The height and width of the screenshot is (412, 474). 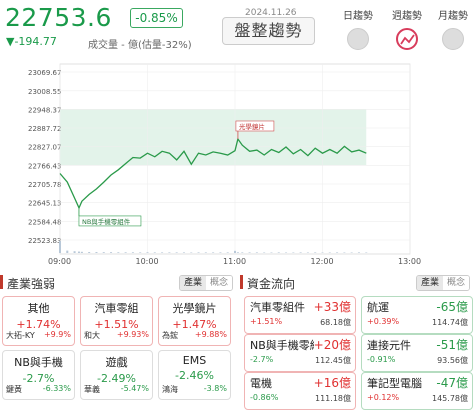 I want to click on flow-volume: 68.18億, so click(x=335, y=322).